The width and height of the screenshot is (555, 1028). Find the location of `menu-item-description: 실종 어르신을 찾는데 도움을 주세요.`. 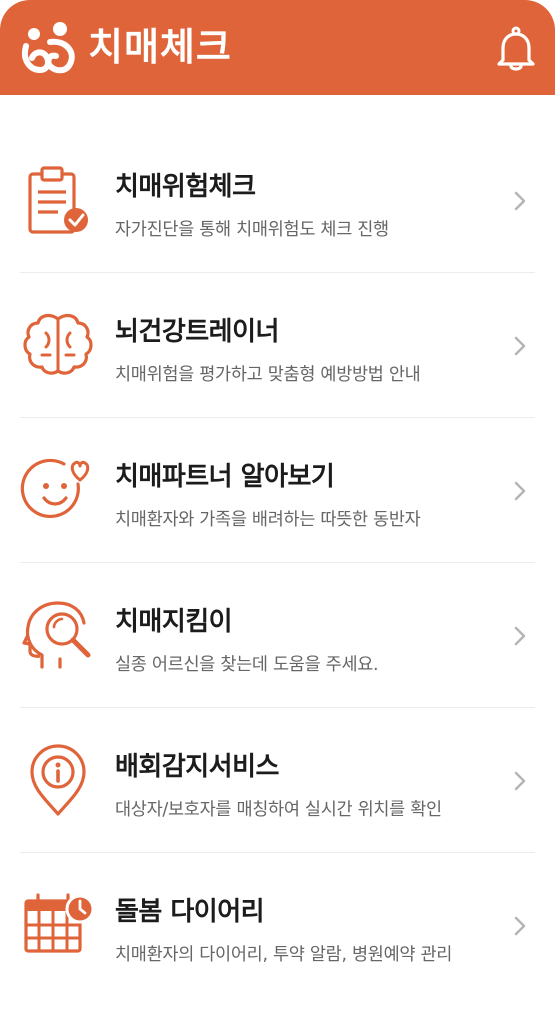

menu-item-description: 실종 어르신을 찾는데 도움을 주세요. is located at coordinates (247, 665).